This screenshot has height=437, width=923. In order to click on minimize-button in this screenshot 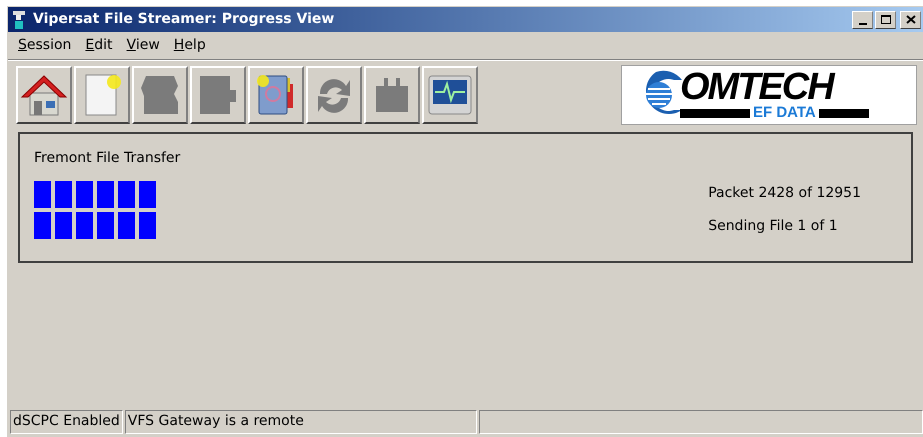, I will do `click(862, 19)`.